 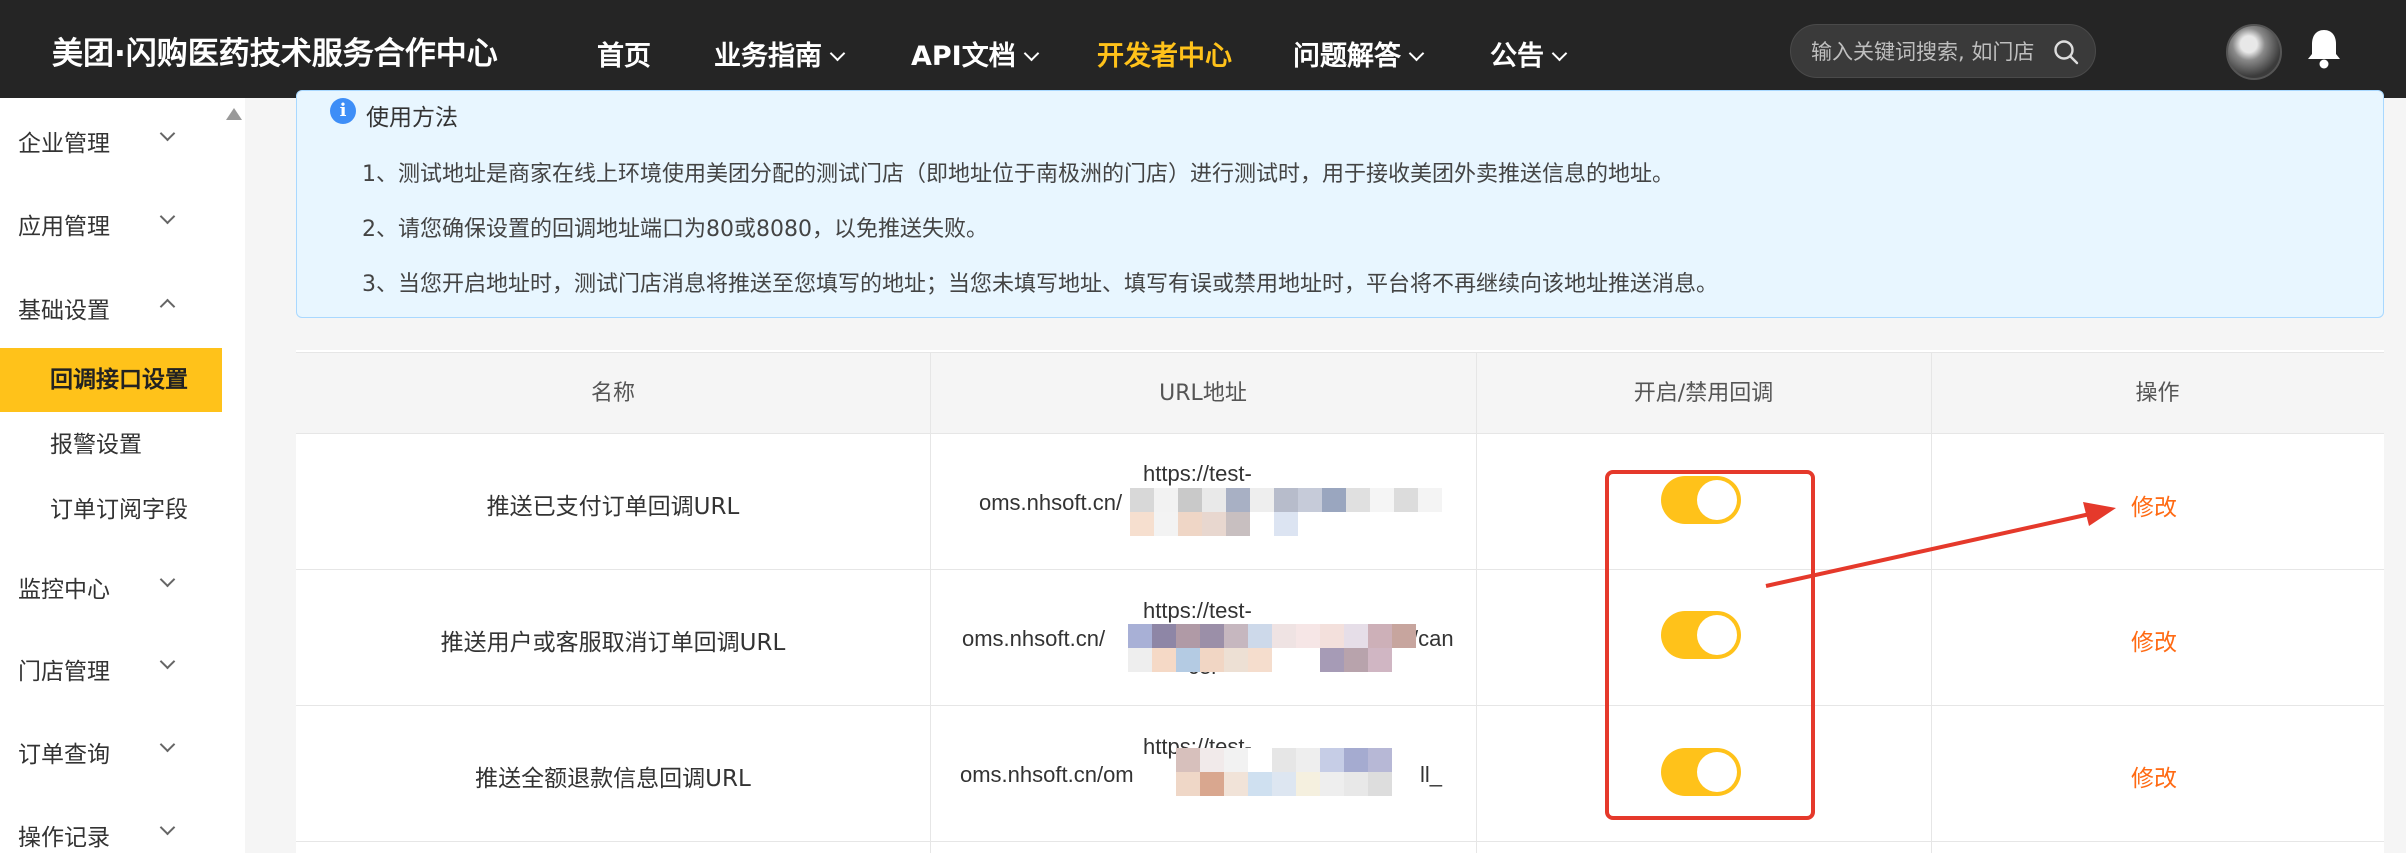 I want to click on row-2-url-mid: oms.nhsoft.cn/, so click(x=1034, y=638).